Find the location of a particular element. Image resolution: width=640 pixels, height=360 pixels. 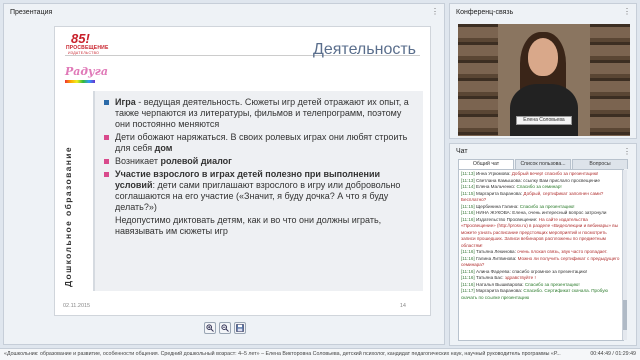

message-author: Наталья Вышкварова: is located at coordinates (500, 284).